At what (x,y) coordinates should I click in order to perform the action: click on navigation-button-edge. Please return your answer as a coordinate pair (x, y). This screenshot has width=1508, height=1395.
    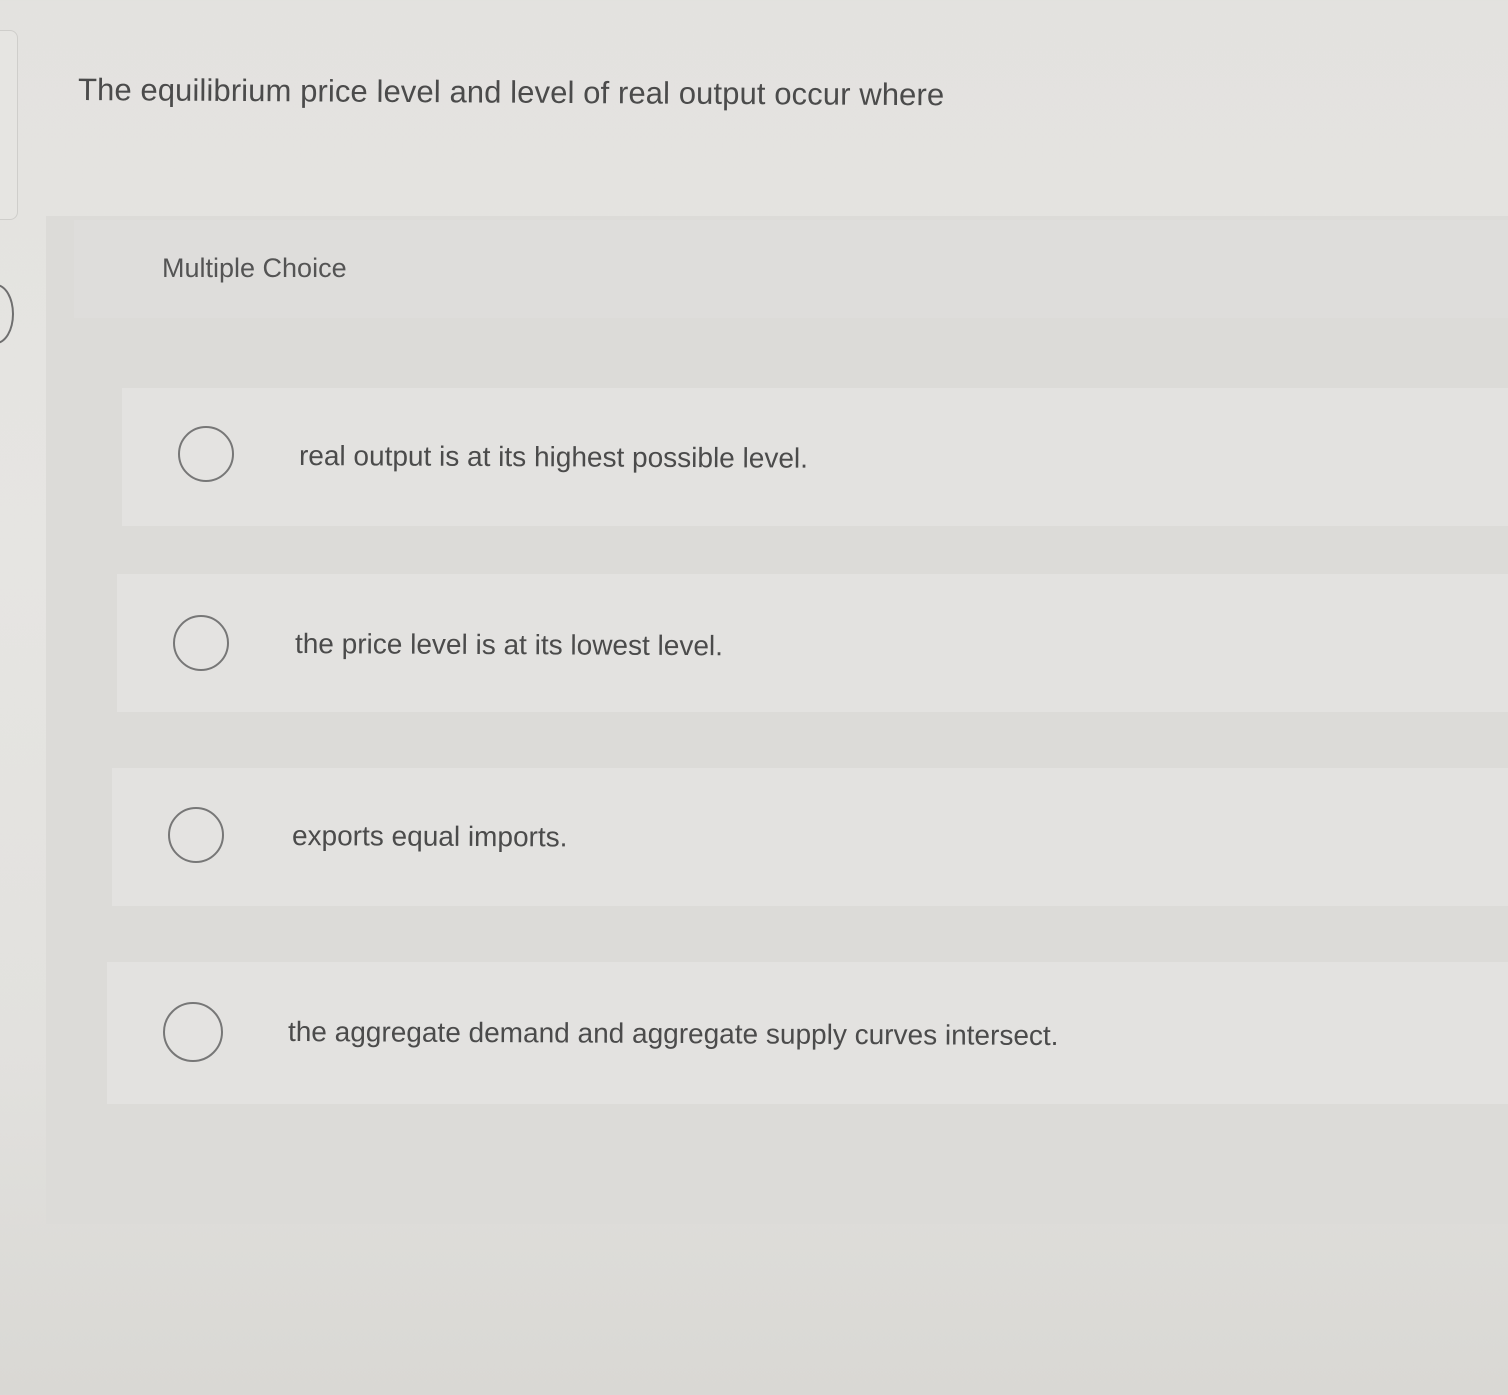
    Looking at the image, I should click on (7, 314).